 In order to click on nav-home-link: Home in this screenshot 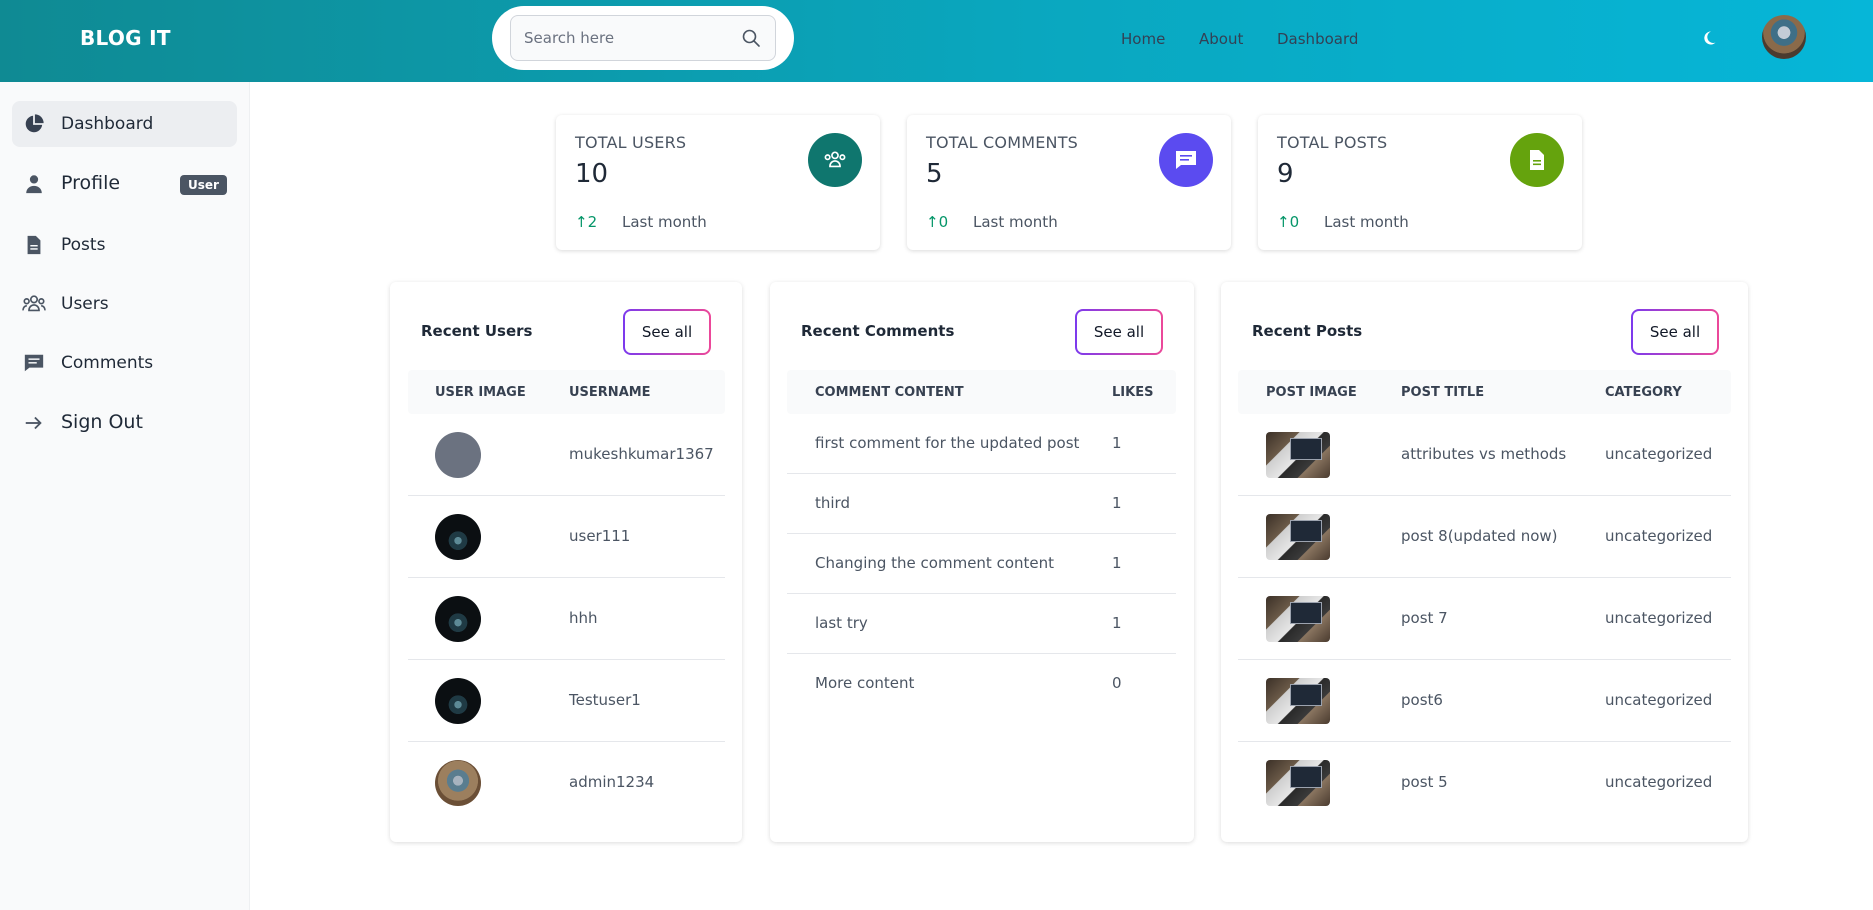, I will do `click(1143, 39)`.